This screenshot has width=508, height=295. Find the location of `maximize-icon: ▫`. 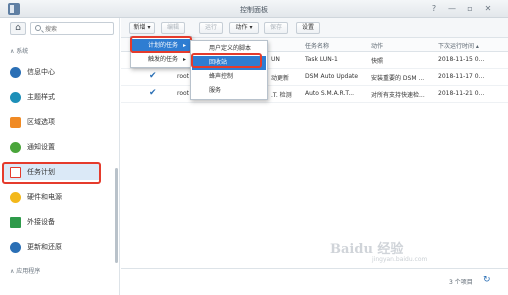

maximize-icon: ▫ is located at coordinates (470, 9).